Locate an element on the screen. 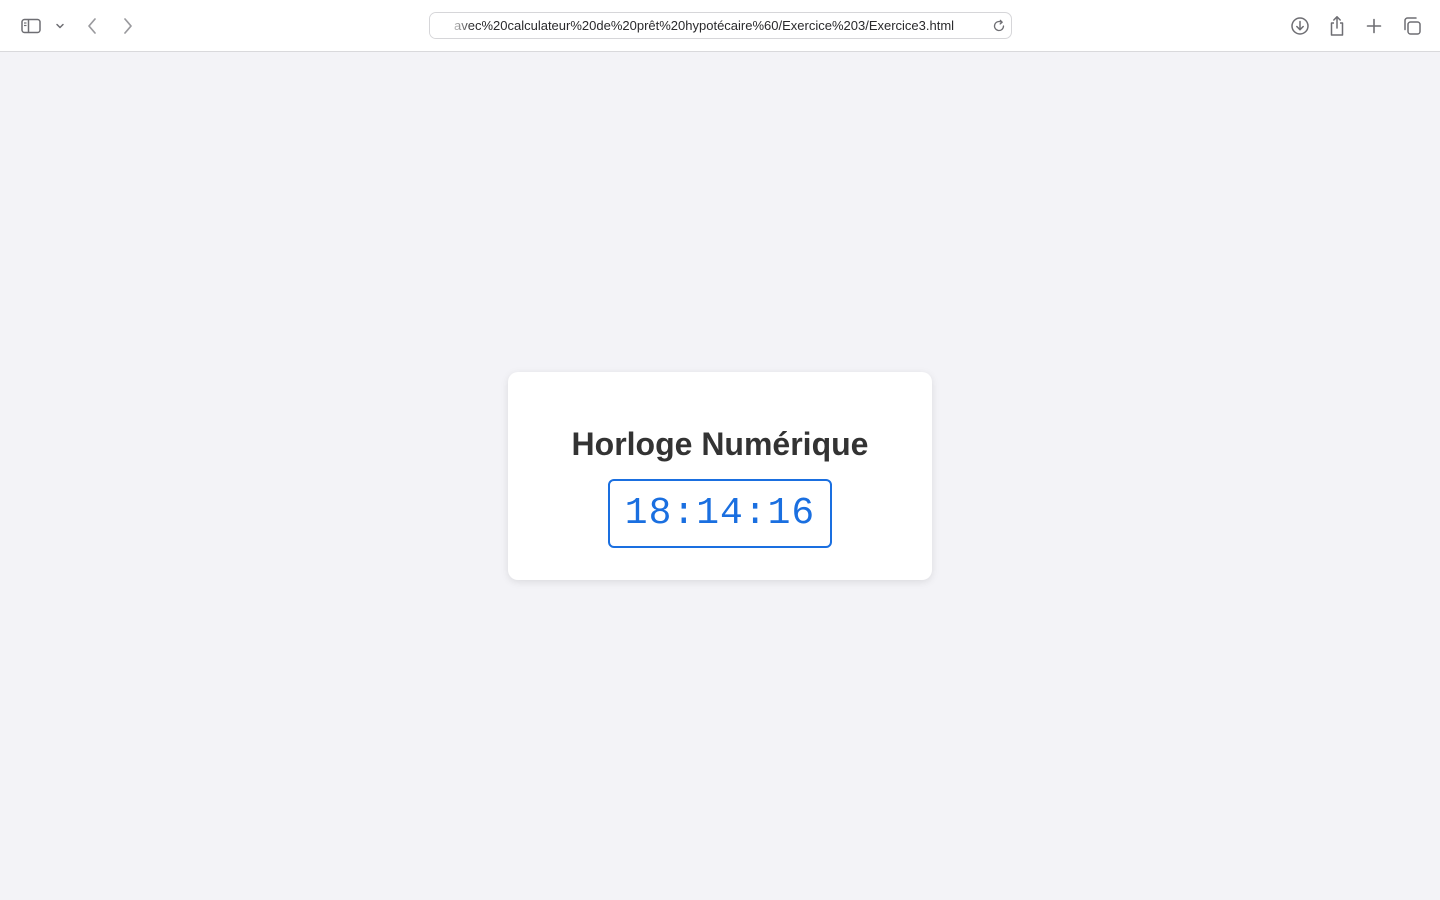 The height and width of the screenshot is (900, 1440). new-tab-button is located at coordinates (1374, 26).